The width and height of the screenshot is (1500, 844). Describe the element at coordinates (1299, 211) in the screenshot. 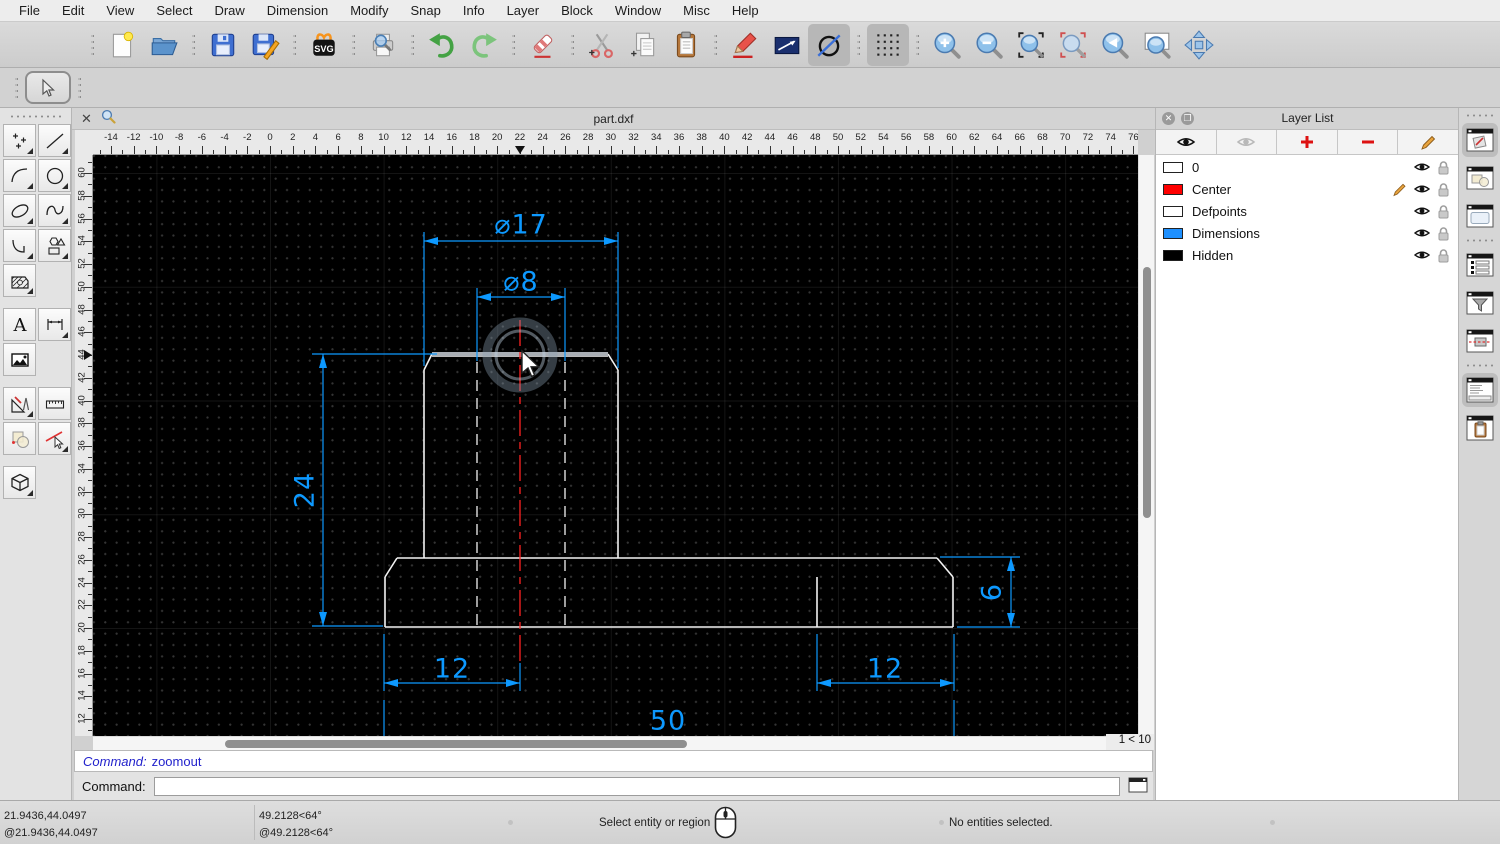

I see `layer-name: Defpoints` at that location.